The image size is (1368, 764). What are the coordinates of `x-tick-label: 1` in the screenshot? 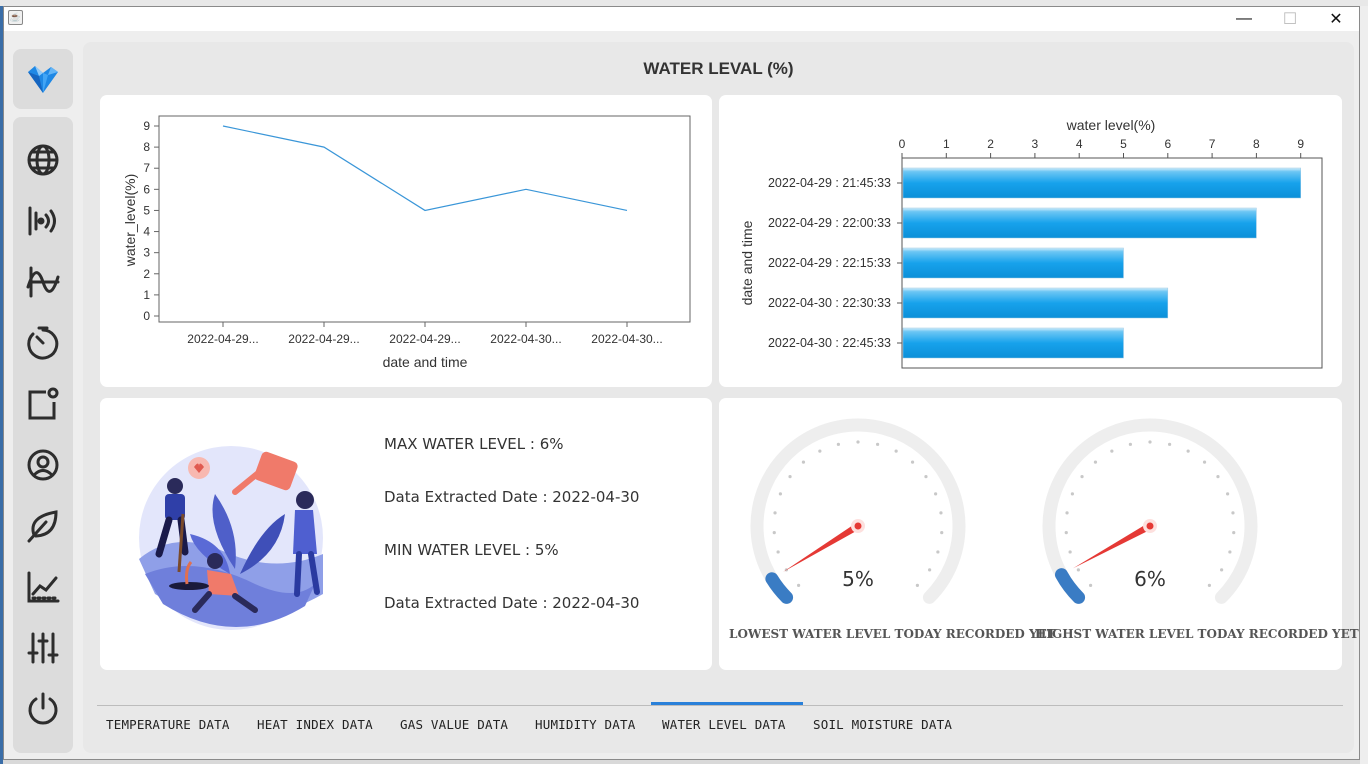 It's located at (946, 144).